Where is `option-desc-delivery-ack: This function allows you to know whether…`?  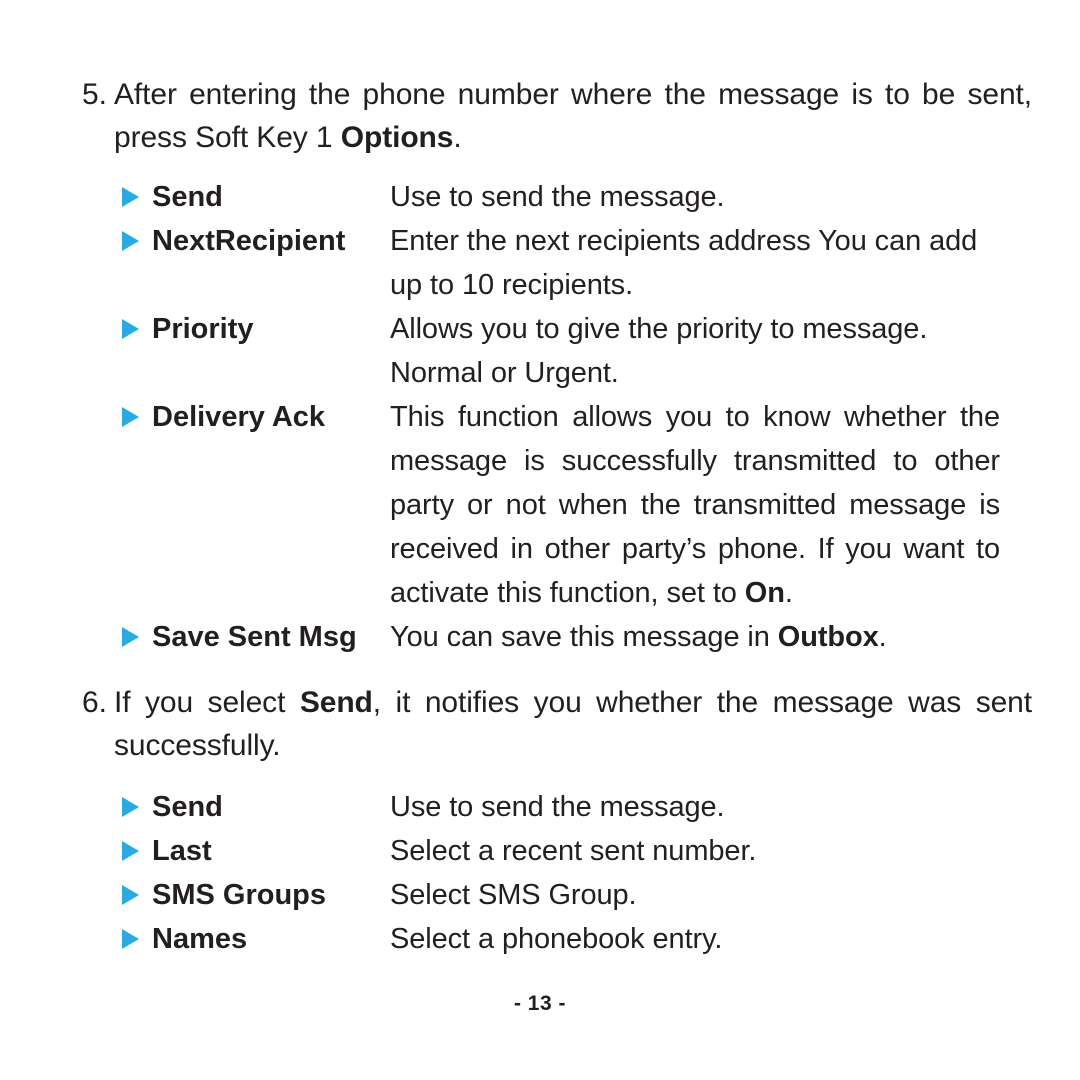 option-desc-delivery-ack: This function allows you to know whether… is located at coordinates (695, 505).